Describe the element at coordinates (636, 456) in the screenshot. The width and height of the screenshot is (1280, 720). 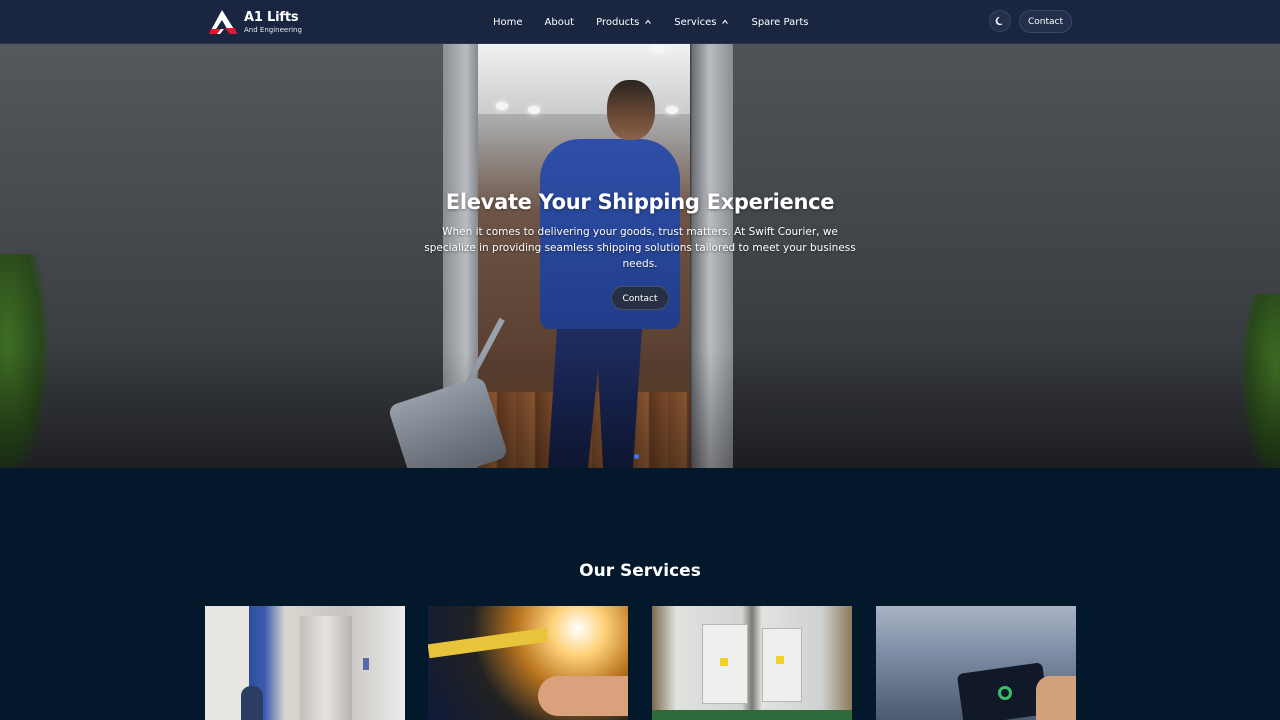
I see `slide-indicator-dot` at that location.